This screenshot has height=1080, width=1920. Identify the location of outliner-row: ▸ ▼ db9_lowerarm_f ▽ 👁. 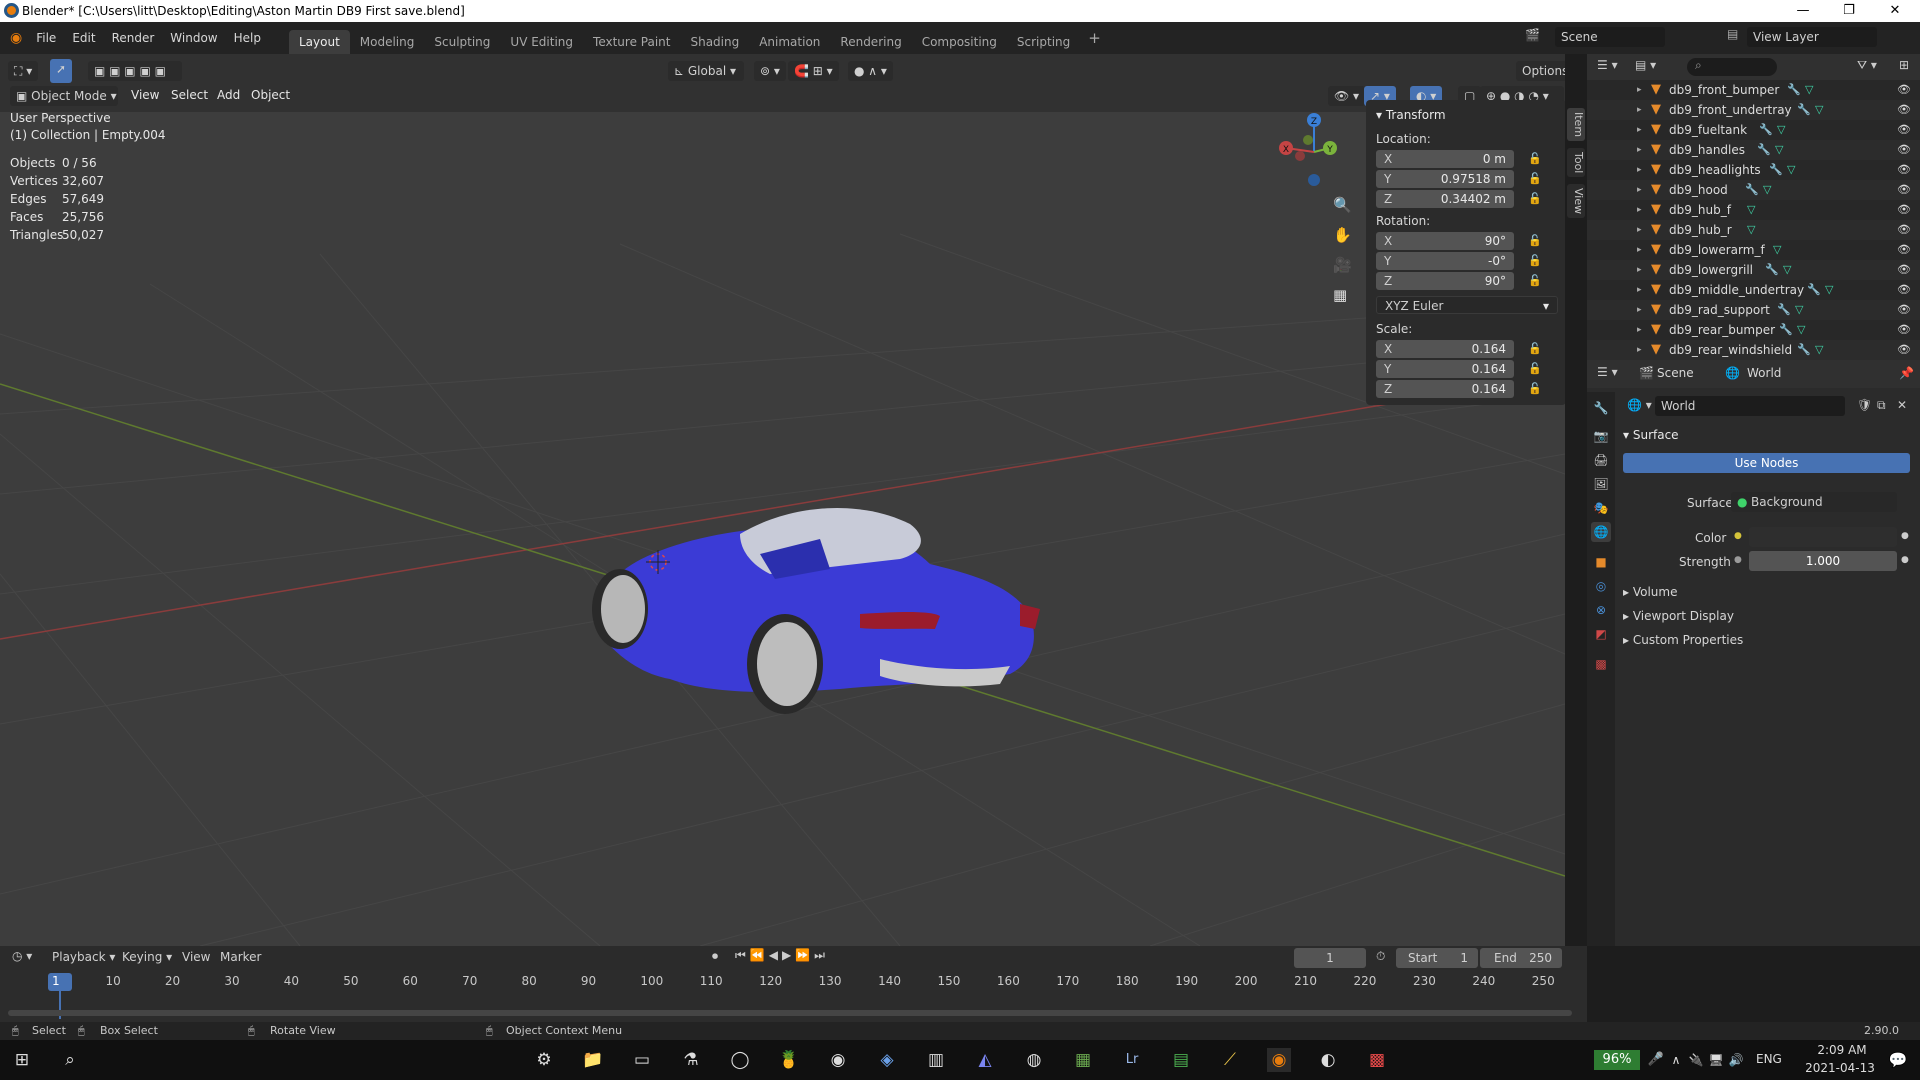
(1753, 250).